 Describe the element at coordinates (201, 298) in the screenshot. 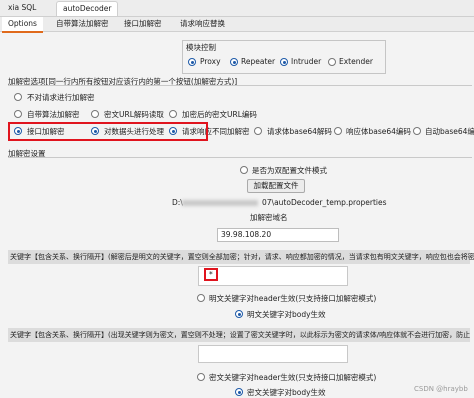

I see `plaintext-header-radio` at that location.